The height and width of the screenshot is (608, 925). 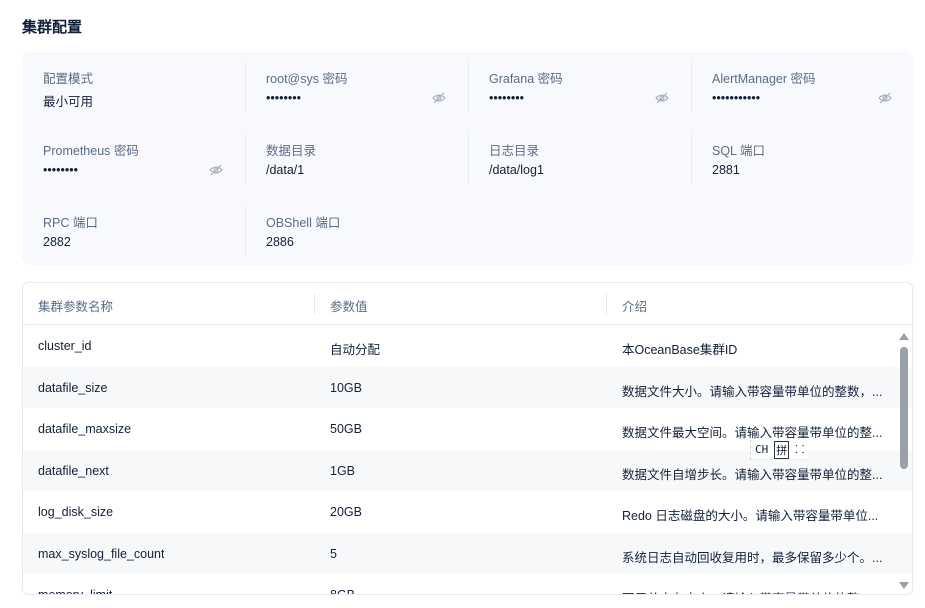 What do you see at coordinates (101, 553) in the screenshot?
I see `param-name: max_syslog_file_count` at bounding box center [101, 553].